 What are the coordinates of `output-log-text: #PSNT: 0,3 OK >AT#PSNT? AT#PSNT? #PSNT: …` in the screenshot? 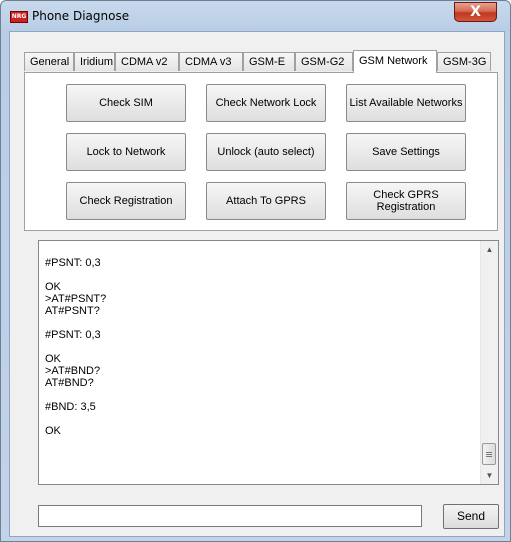 It's located at (76, 347).